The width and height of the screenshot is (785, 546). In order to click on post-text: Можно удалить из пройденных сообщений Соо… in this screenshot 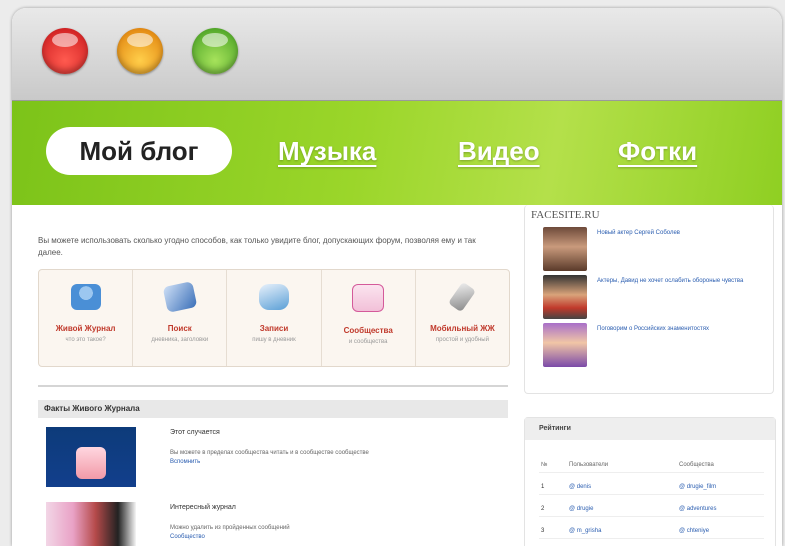, I will do `click(230, 532)`.